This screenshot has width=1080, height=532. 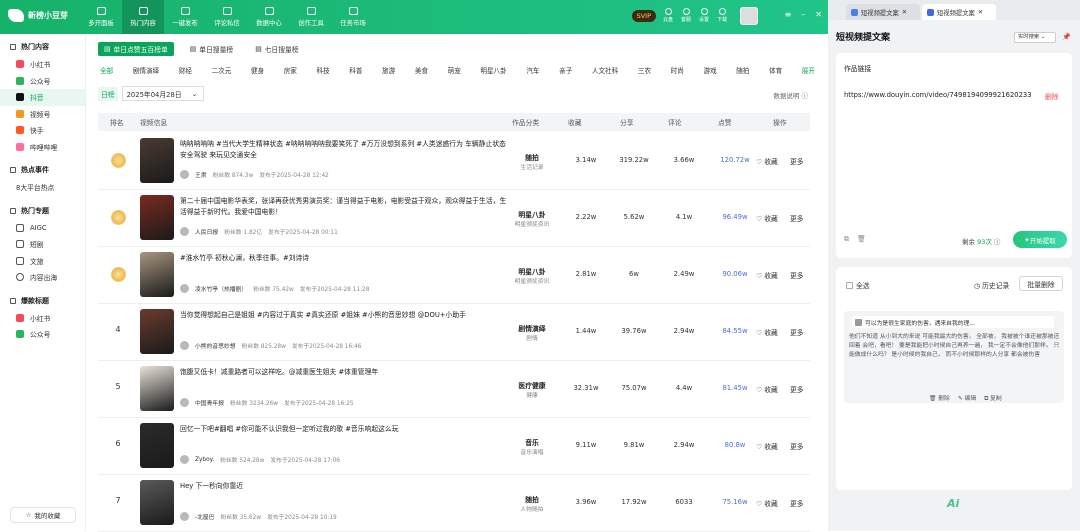 I want to click on sidebar-item-drama: 短剧, so click(x=42, y=244).